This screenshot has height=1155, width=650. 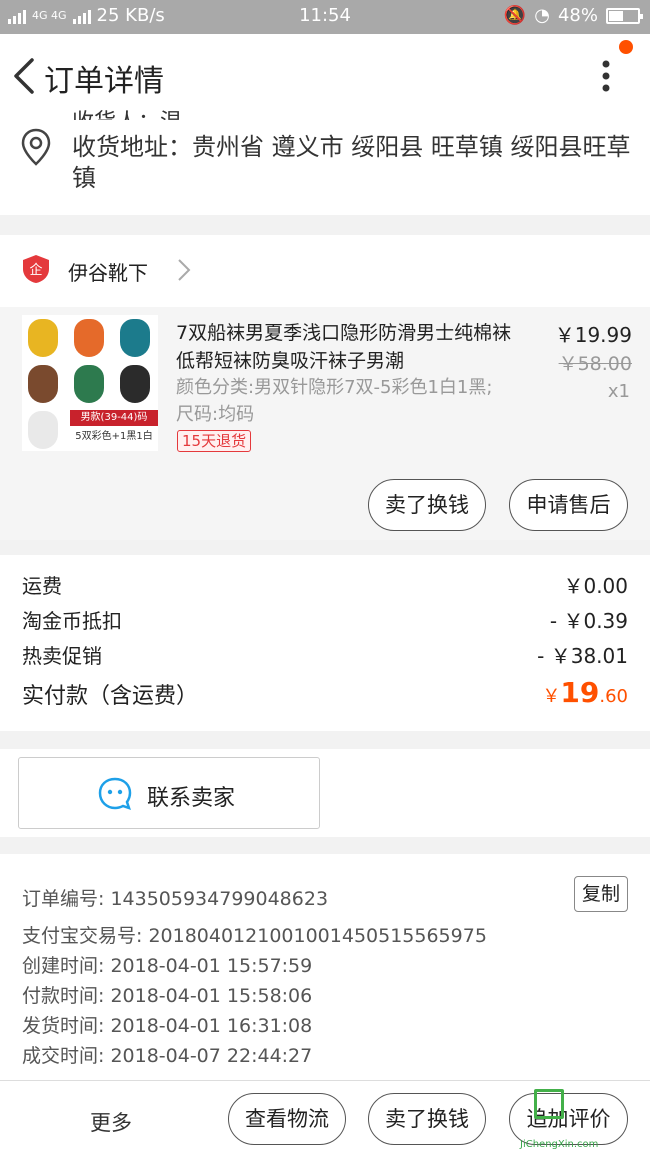 What do you see at coordinates (89, 338) in the screenshot?
I see `sock-orange` at bounding box center [89, 338].